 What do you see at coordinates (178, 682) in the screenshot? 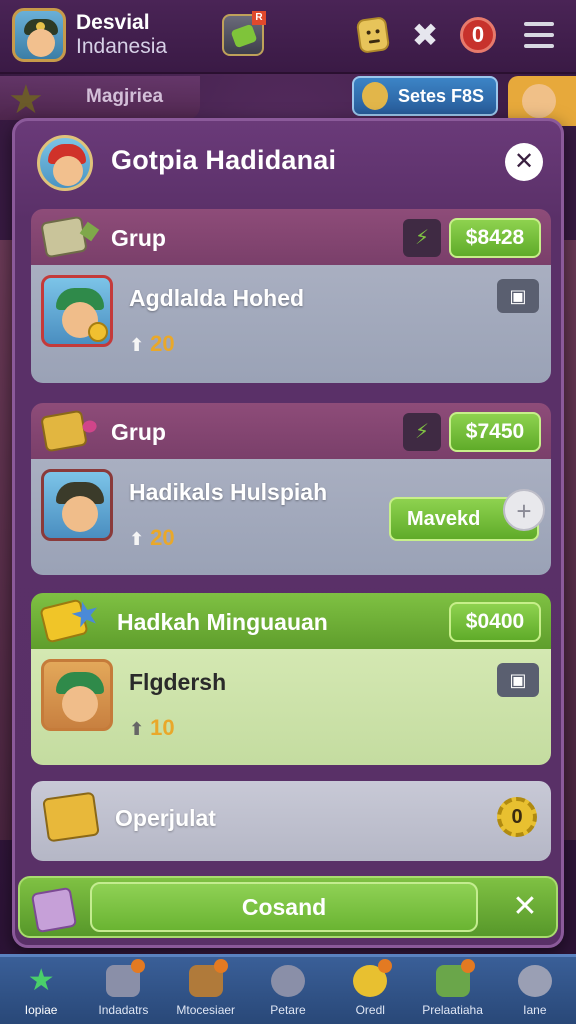
I see `player-name: Flgdersh` at bounding box center [178, 682].